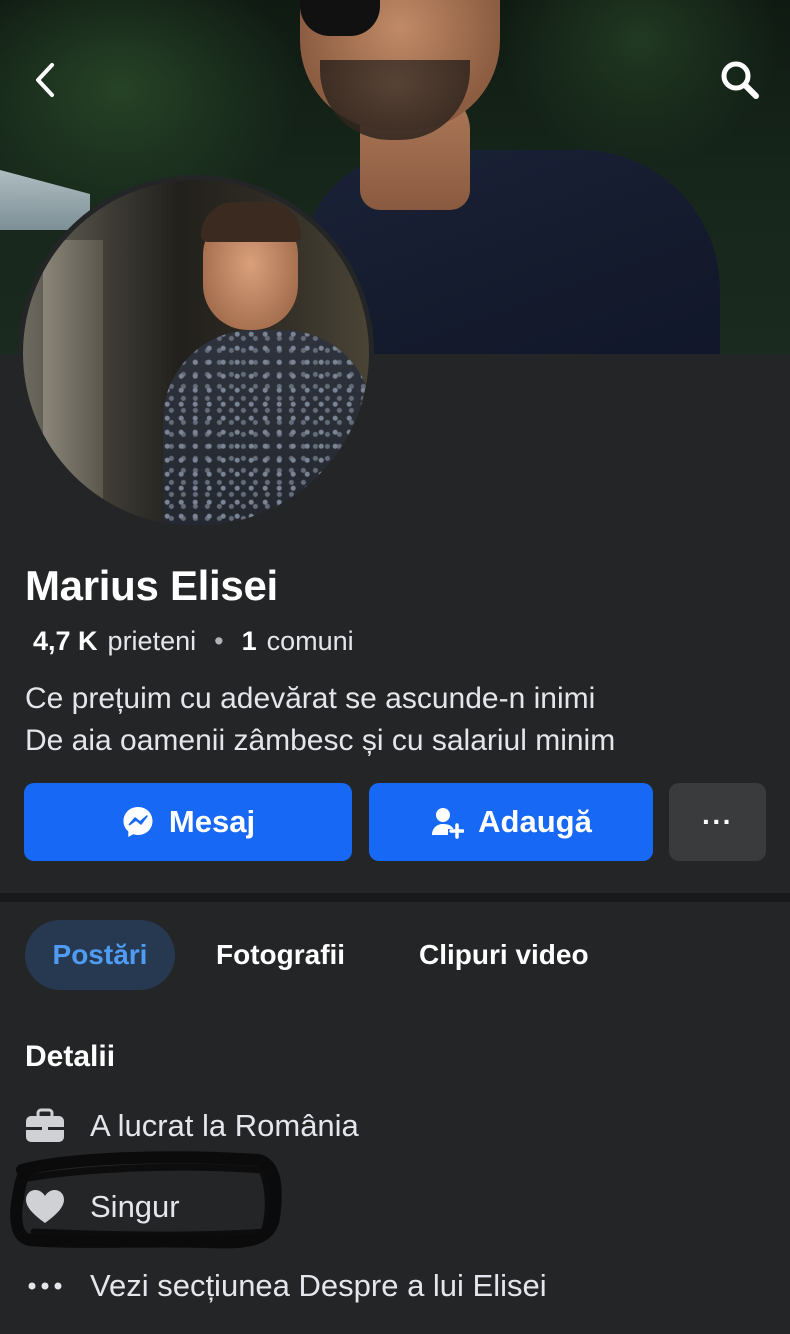 This screenshot has width=790, height=1334. What do you see at coordinates (135, 1206) in the screenshot?
I see `detail-relationship-text: Singur` at bounding box center [135, 1206].